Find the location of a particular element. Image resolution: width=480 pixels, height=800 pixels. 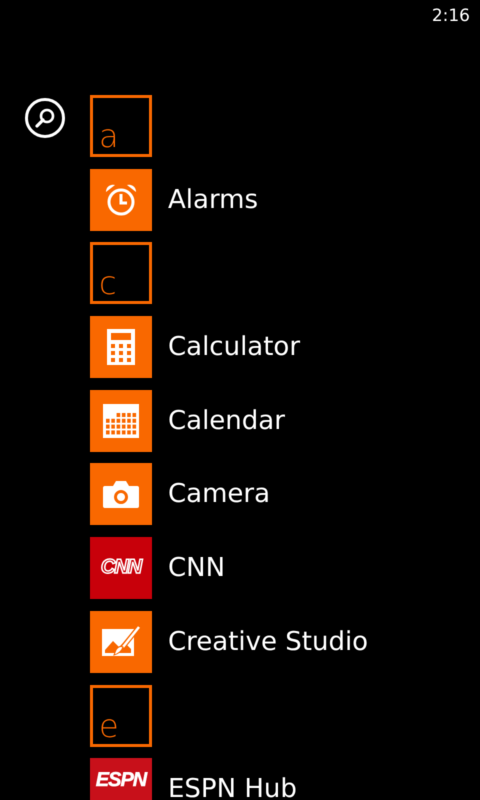

app-name: Calculator is located at coordinates (234, 347).